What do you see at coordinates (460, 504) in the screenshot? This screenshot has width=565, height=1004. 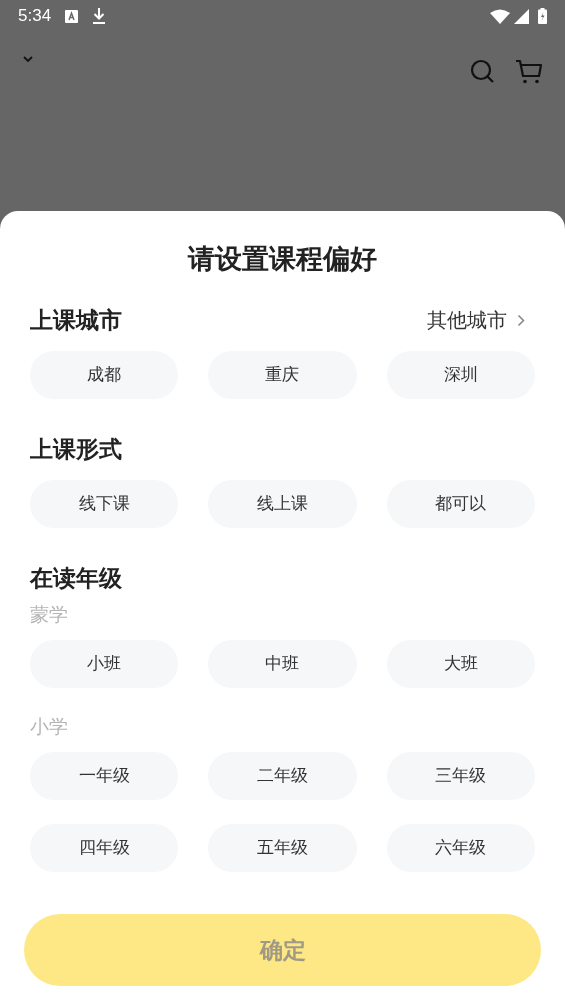 I see `option-chip: 都可以` at bounding box center [460, 504].